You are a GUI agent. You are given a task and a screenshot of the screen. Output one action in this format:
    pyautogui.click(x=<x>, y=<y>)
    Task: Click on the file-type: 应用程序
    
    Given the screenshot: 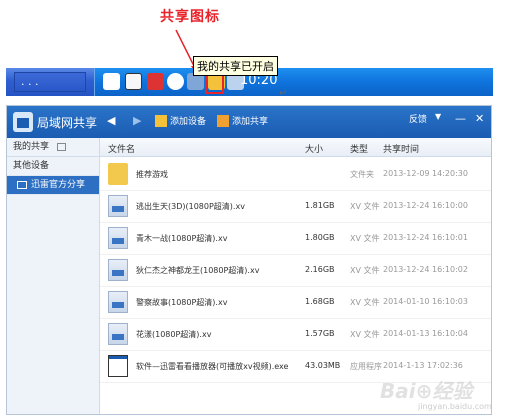 What is the action you would take?
    pyautogui.click(x=366, y=366)
    